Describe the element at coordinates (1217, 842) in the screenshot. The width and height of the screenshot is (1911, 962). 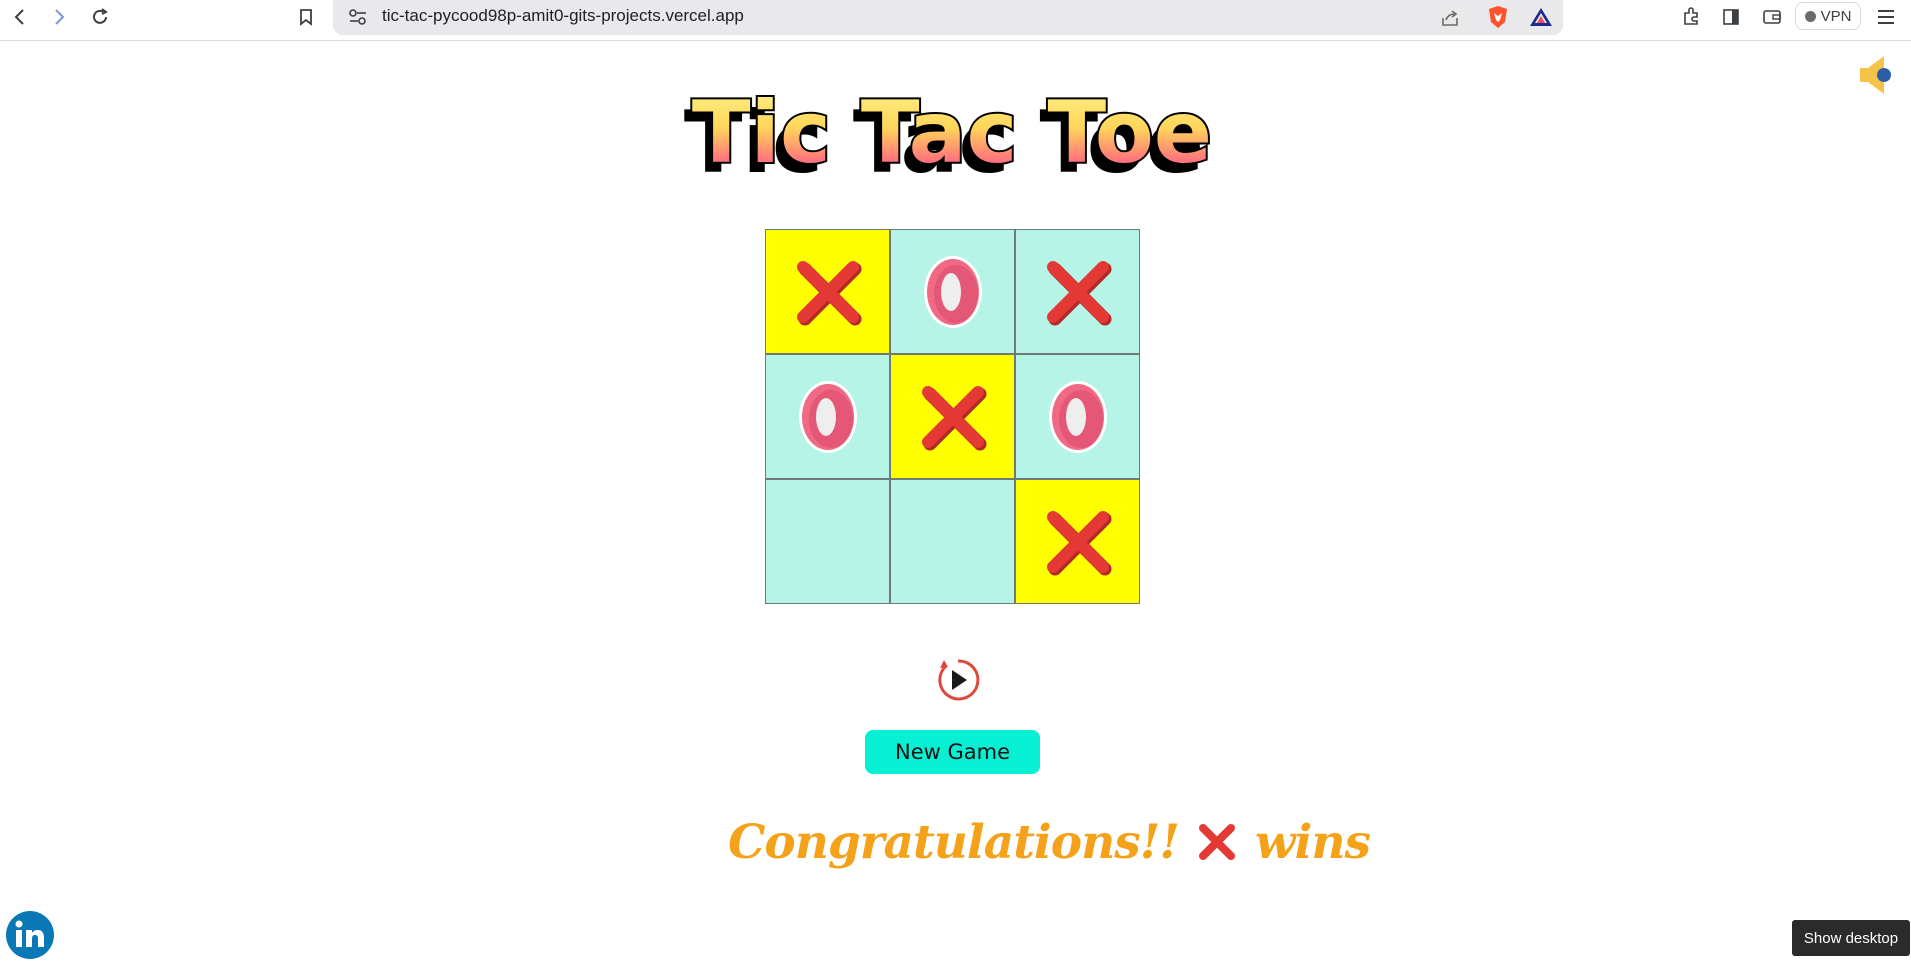
I see `winner-x-icon` at that location.